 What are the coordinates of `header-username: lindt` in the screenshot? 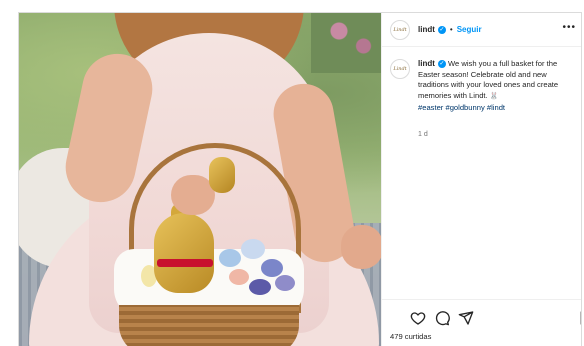 It's located at (426, 29).